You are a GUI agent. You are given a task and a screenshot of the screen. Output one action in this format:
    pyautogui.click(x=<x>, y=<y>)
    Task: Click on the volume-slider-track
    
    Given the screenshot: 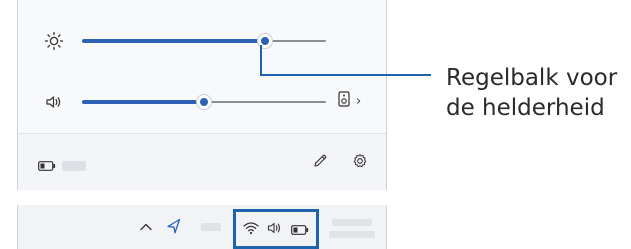 What is the action you would take?
    pyautogui.click(x=204, y=102)
    